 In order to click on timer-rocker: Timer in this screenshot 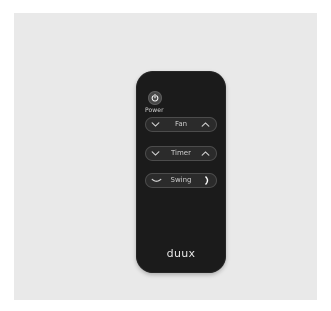, I will do `click(181, 153)`.